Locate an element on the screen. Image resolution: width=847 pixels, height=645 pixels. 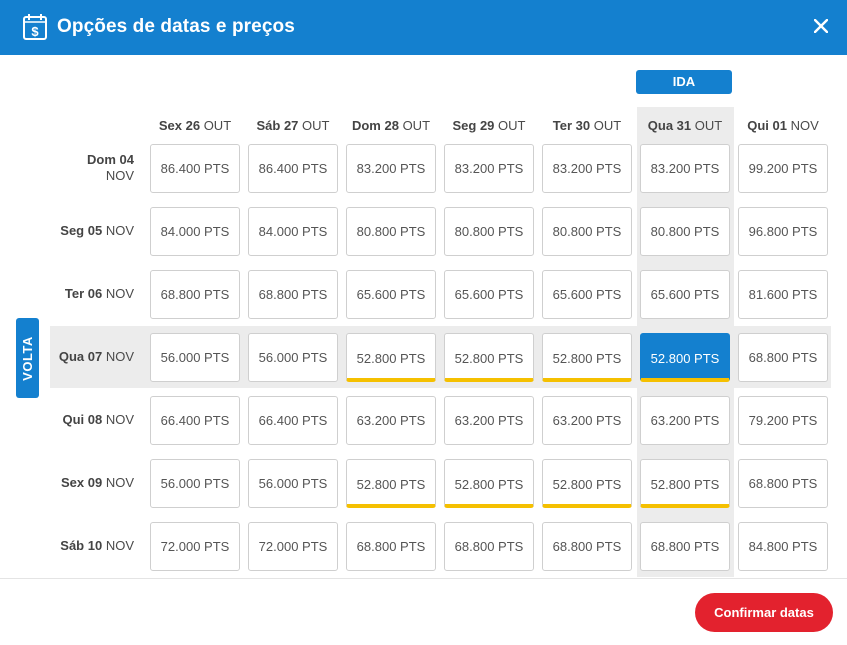
row-header: Qui 08 NOV is located at coordinates (92, 420).